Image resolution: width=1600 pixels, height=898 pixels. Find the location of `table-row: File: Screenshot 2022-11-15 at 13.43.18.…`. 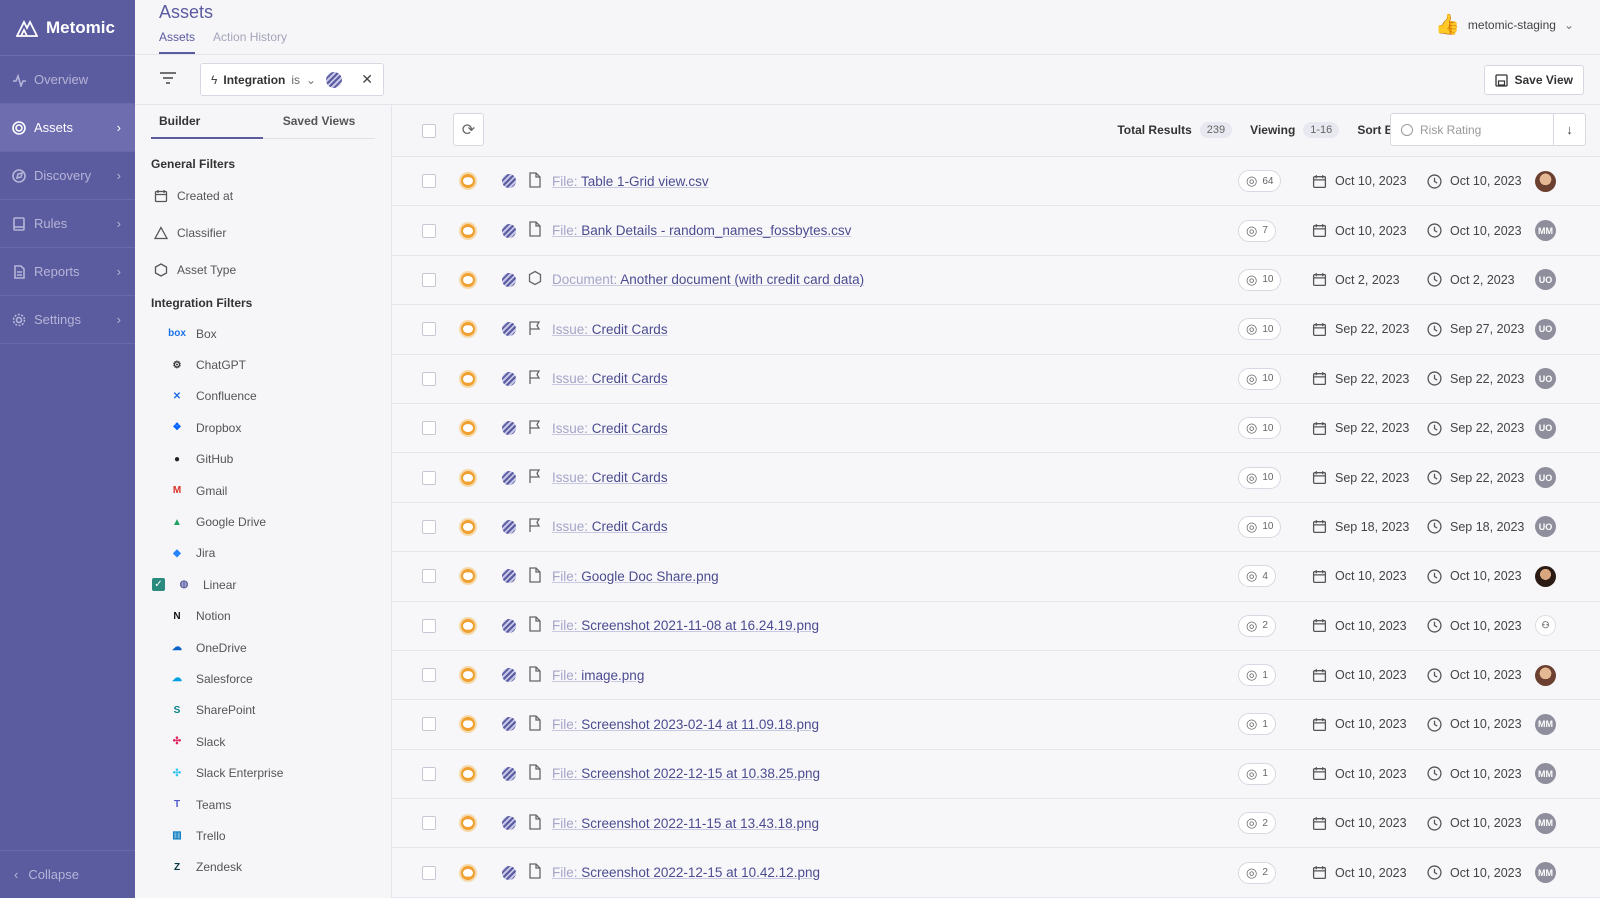

table-row: File: Screenshot 2022-11-15 at 13.43.18.… is located at coordinates (996, 824).